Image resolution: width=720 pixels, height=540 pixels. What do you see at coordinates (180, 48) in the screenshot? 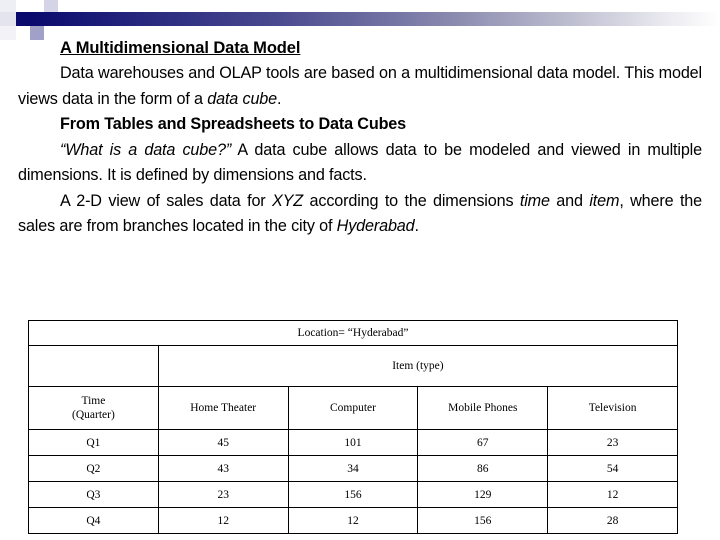
I see `page-title: A Multidimensional Data Model` at bounding box center [180, 48].